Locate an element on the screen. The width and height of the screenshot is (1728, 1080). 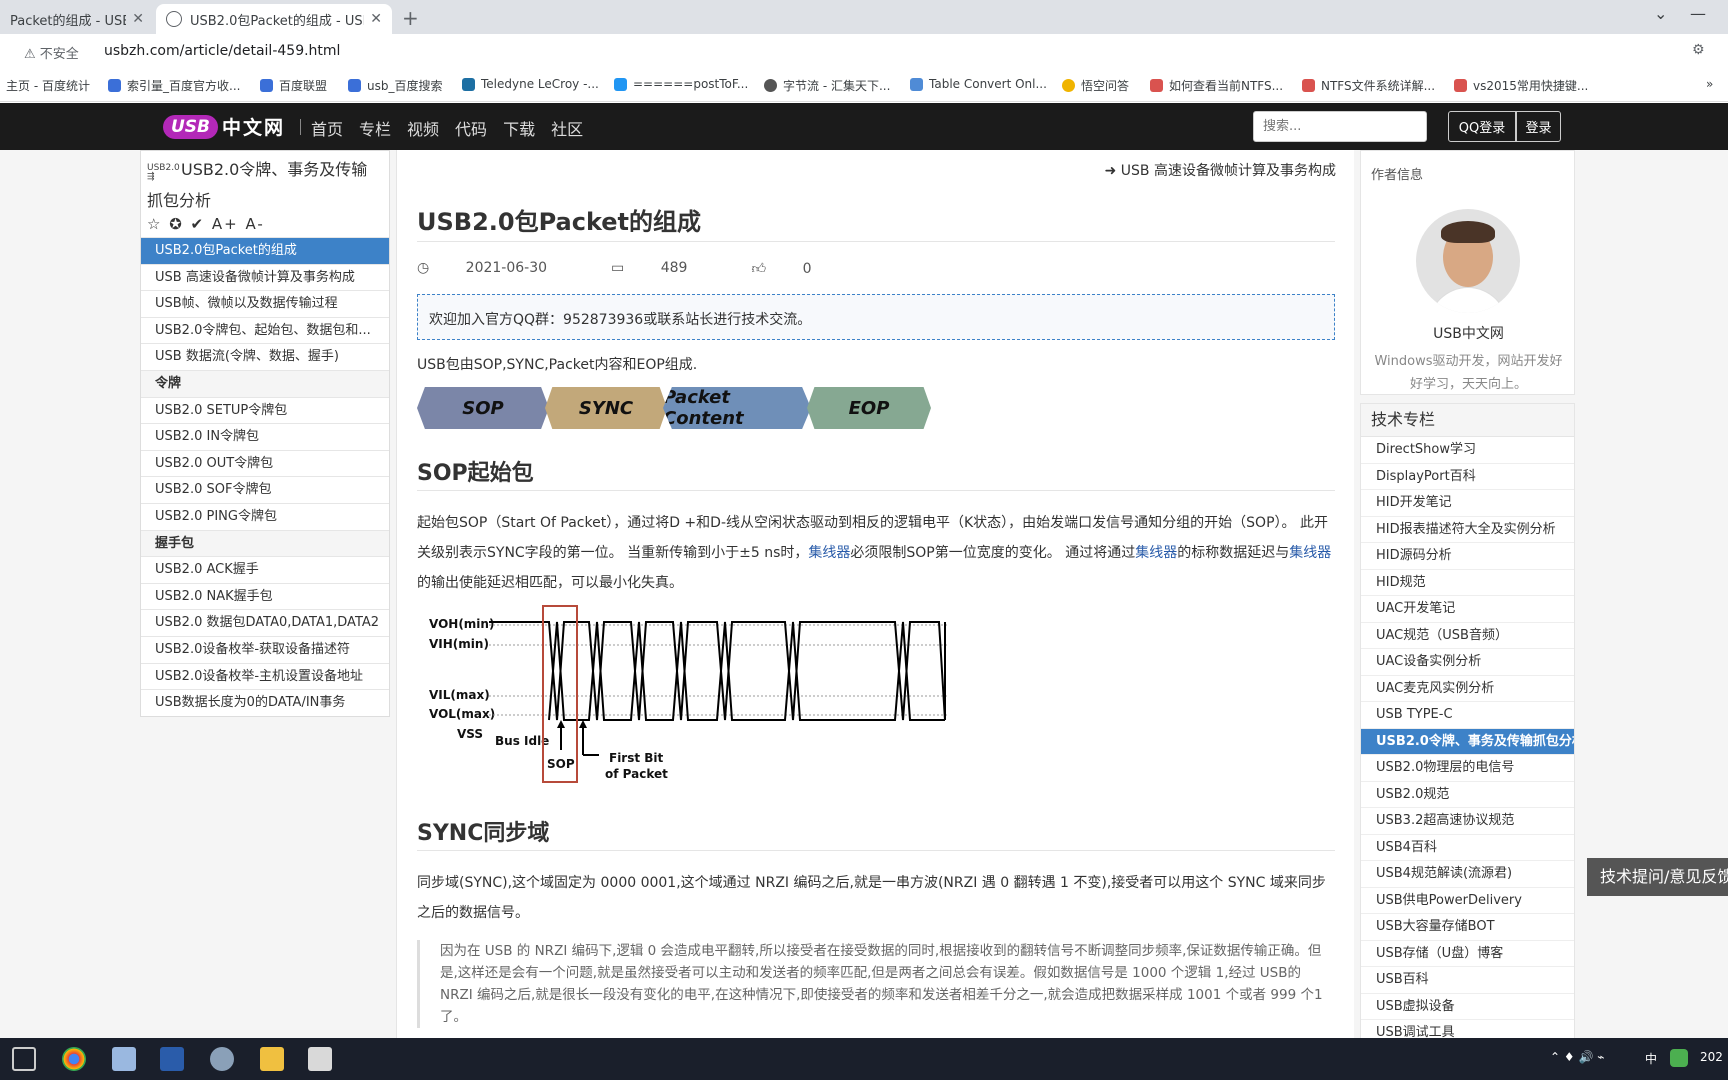
bookmark-item: 主页 - 百度统计 is located at coordinates (48, 85).